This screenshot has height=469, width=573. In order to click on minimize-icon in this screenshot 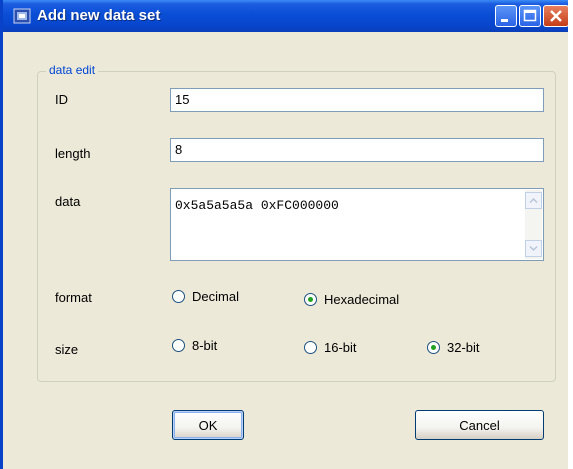, I will do `click(504, 20)`.